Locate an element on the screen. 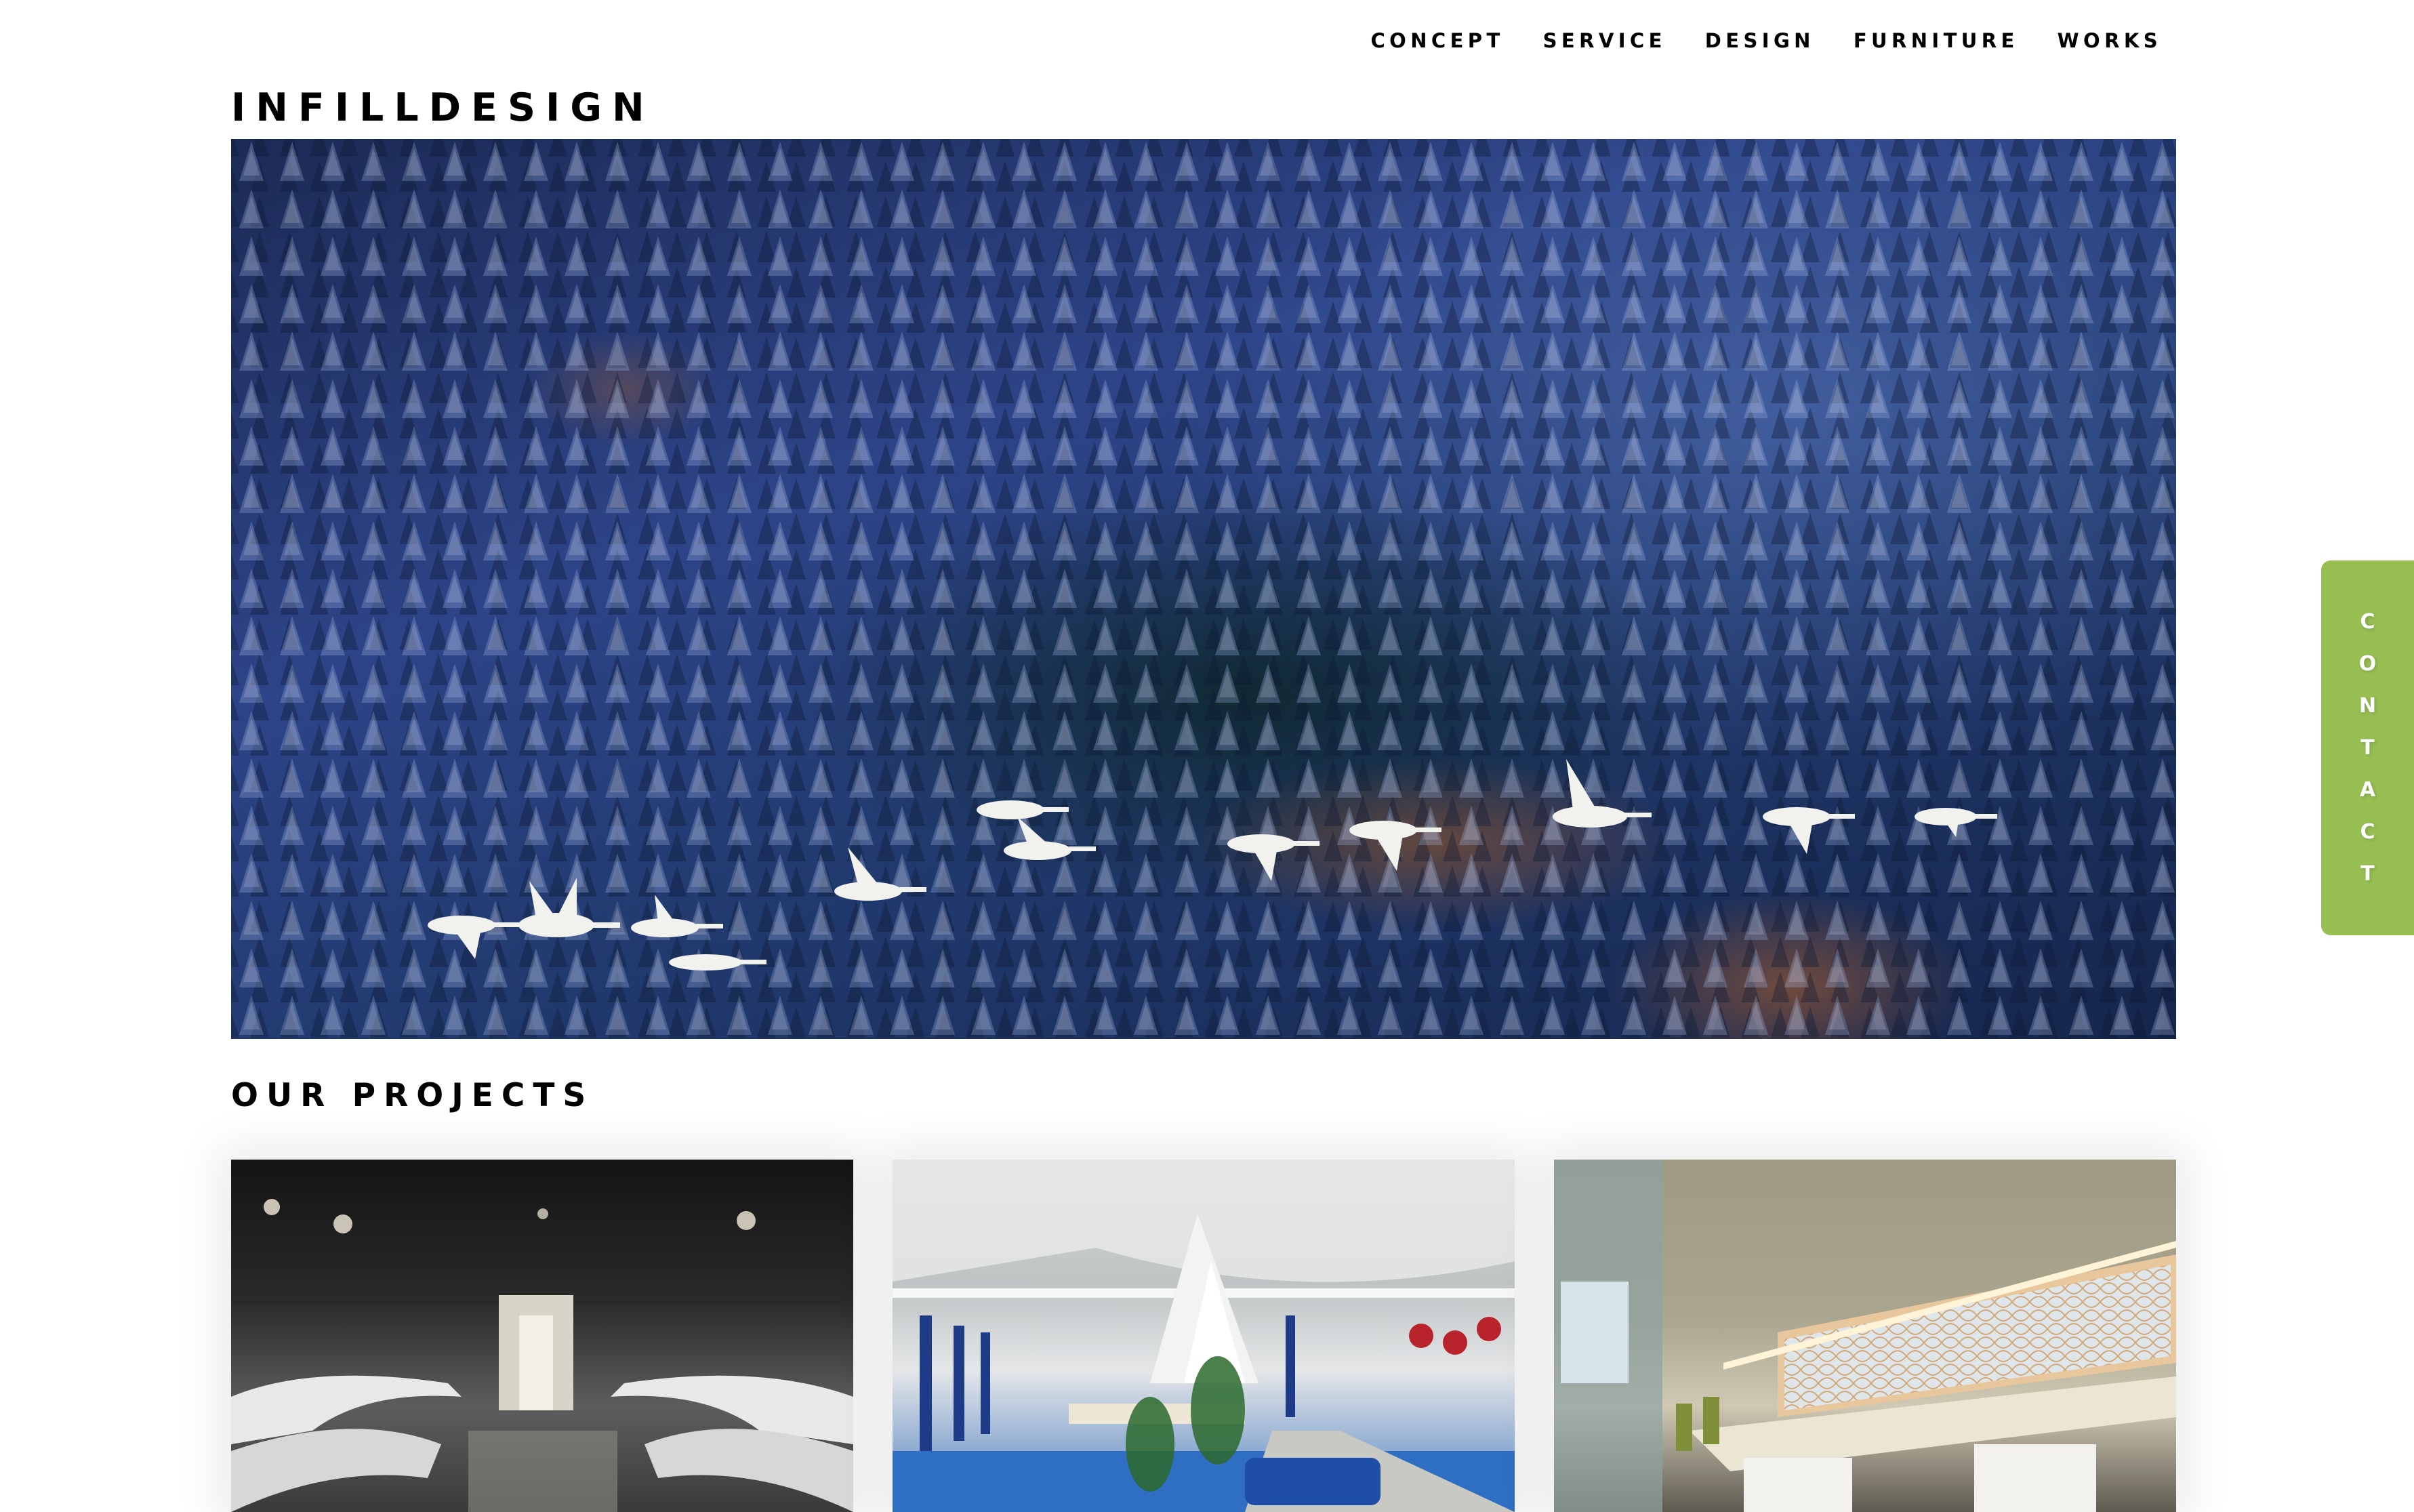 This screenshot has width=2414, height=1512. site-logo: INFILLDESIGN is located at coordinates (443, 107).